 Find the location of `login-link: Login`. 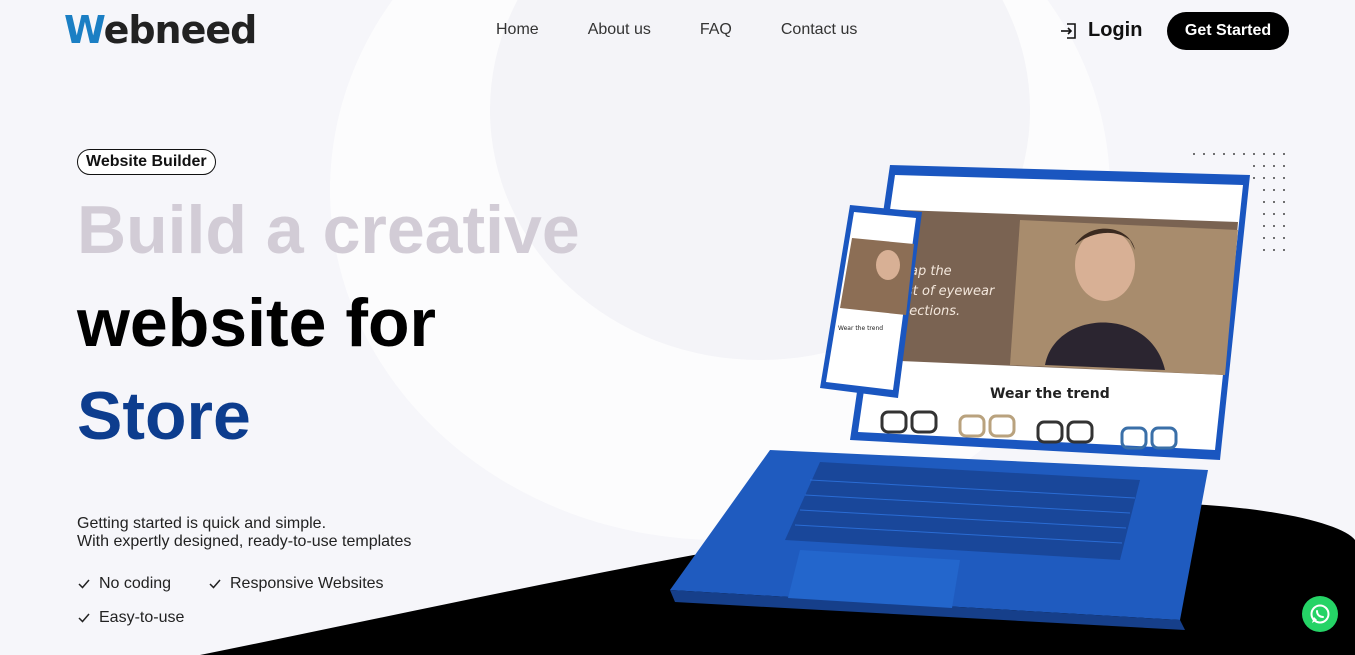

login-link: Login is located at coordinates (1101, 30).